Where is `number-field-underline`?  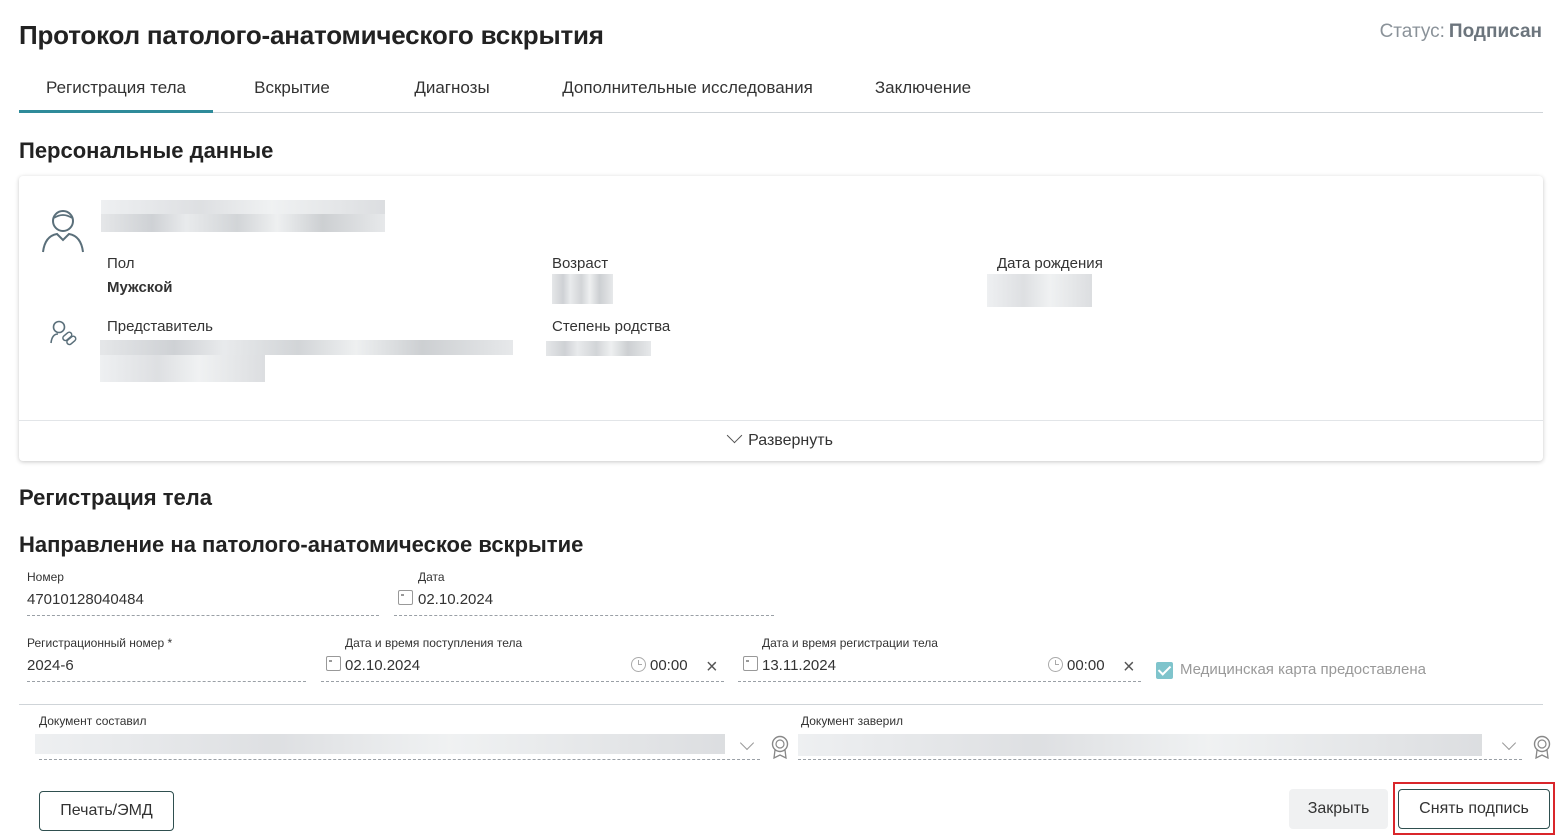
number-field-underline is located at coordinates (203, 615).